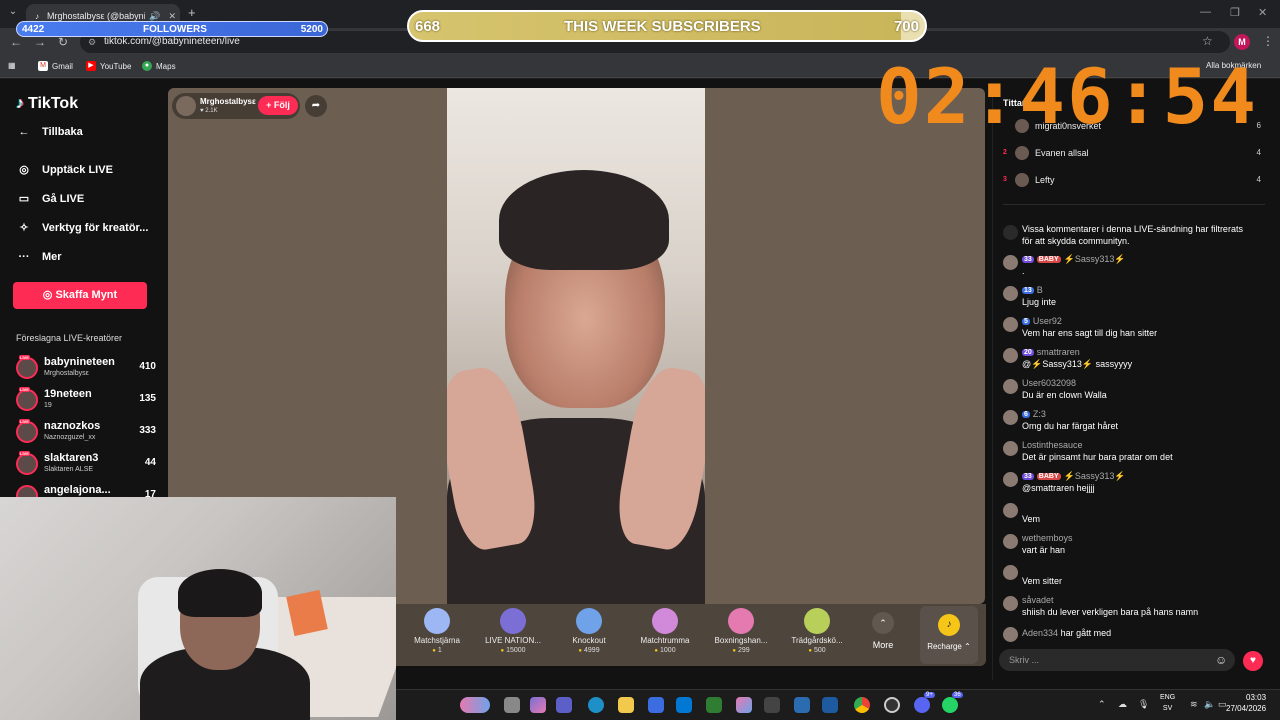  Describe the element at coordinates (63, 42) in the screenshot. I see `reload-icon: ↻` at that location.